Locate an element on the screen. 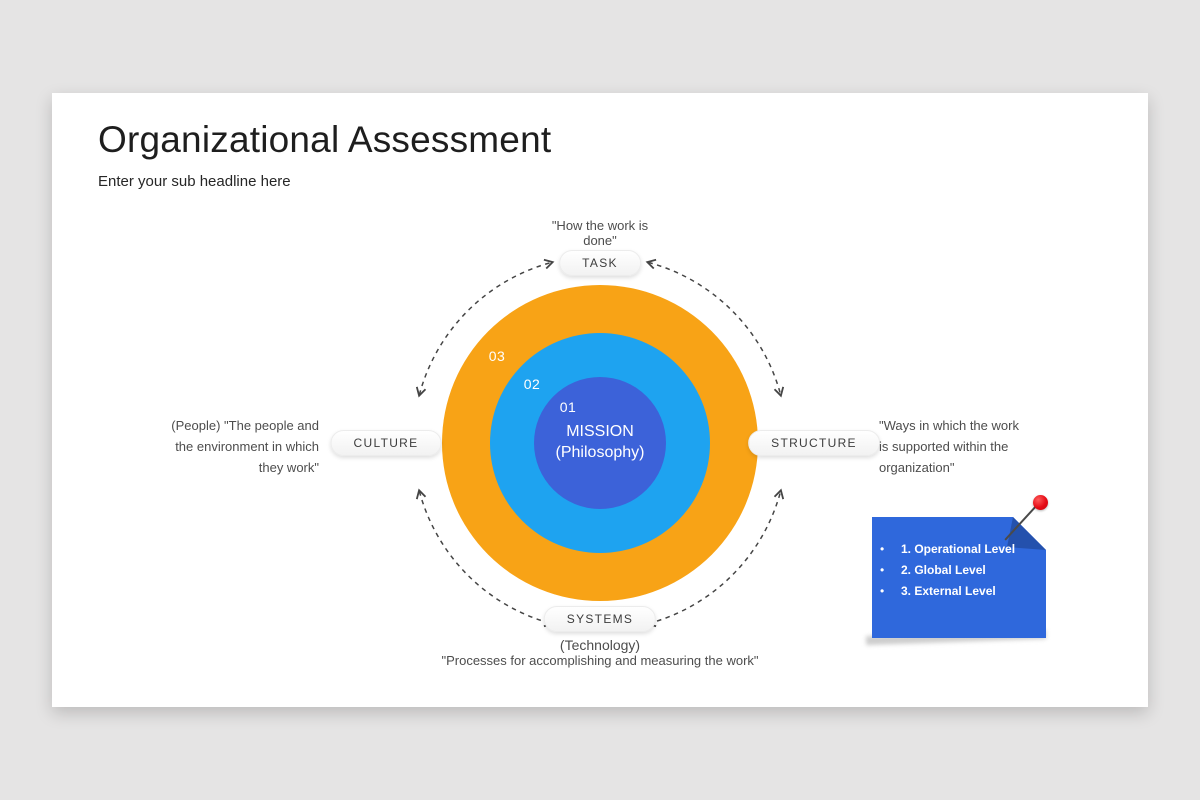 The width and height of the screenshot is (1200, 800). task-description: "How the work is done" is located at coordinates (600, 233).